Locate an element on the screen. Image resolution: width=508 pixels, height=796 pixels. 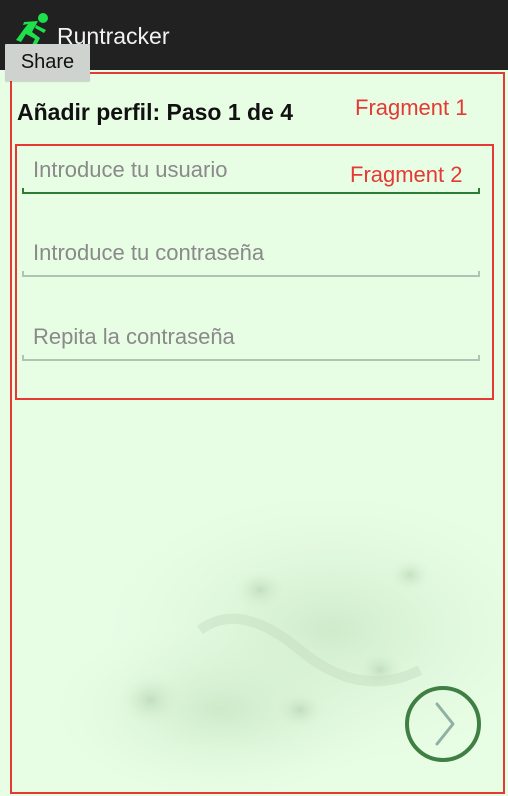
fragment-1-label: Fragment 1 is located at coordinates (411, 107).